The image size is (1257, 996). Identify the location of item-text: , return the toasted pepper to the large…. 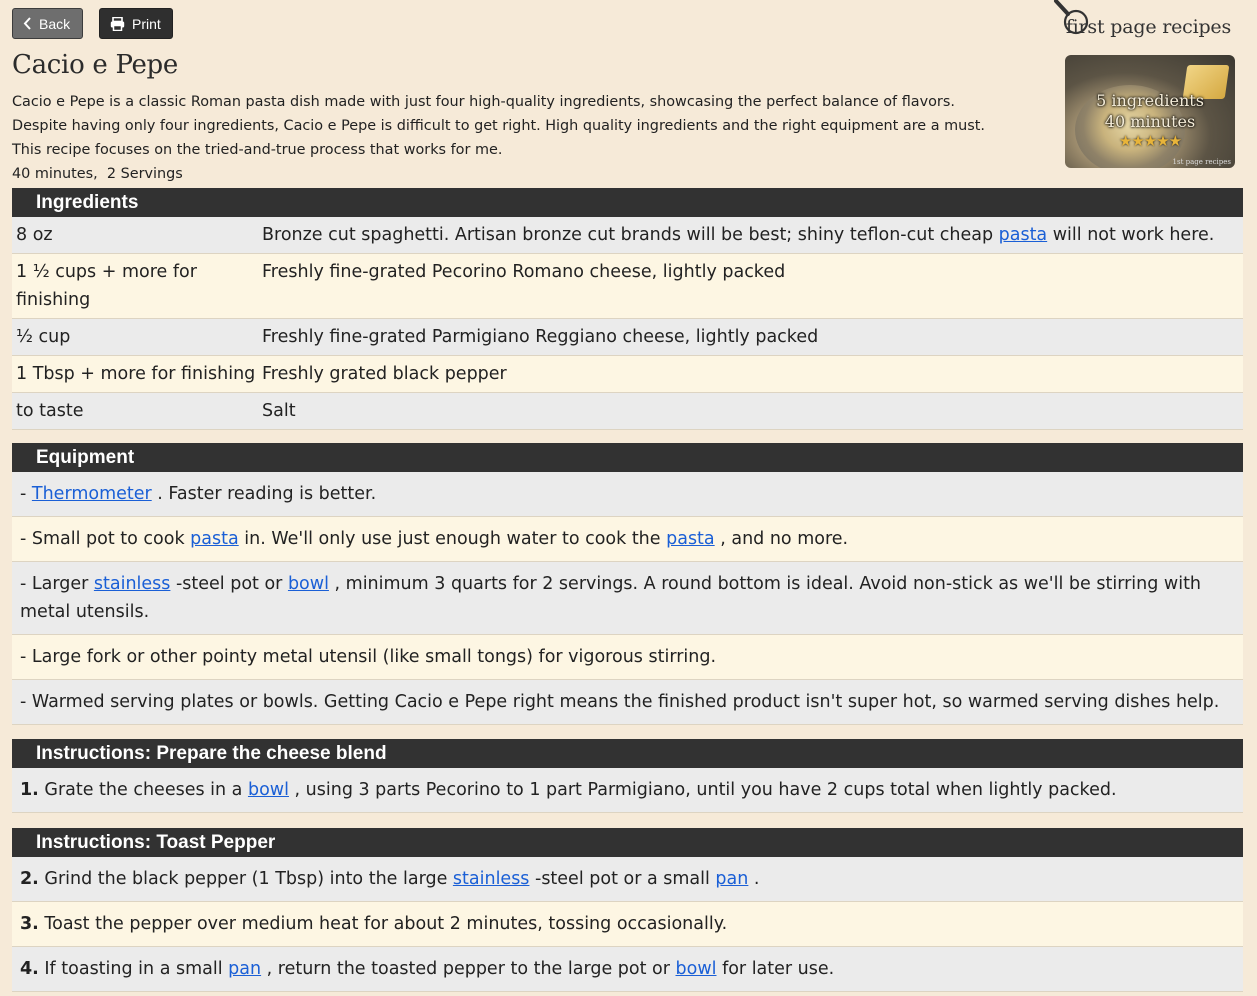
(468, 969).